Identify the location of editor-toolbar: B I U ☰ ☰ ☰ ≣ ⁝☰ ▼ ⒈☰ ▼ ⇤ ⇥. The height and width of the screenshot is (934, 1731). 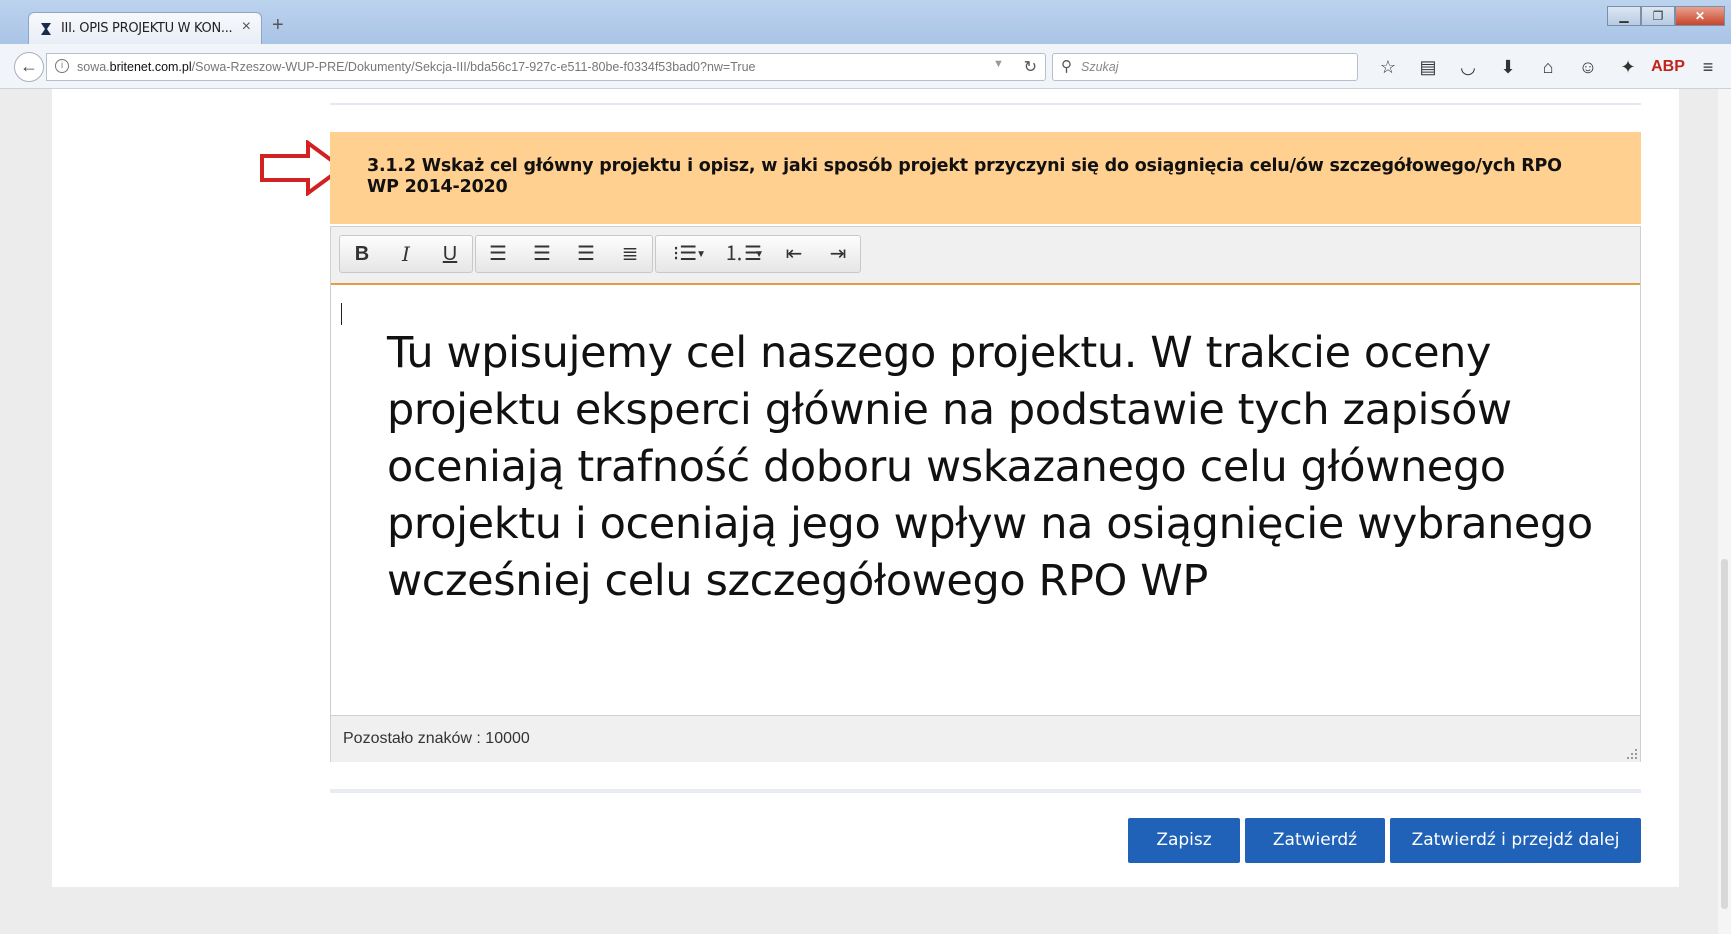
(985, 256).